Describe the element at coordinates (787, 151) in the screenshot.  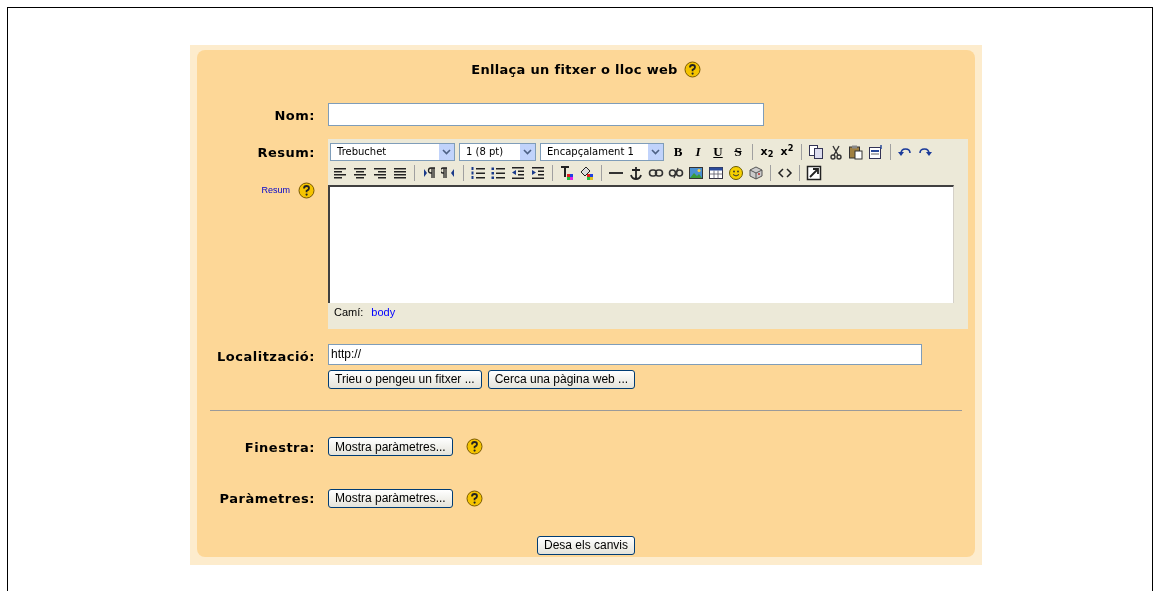
I see `script-button: x$^{2}$` at that location.